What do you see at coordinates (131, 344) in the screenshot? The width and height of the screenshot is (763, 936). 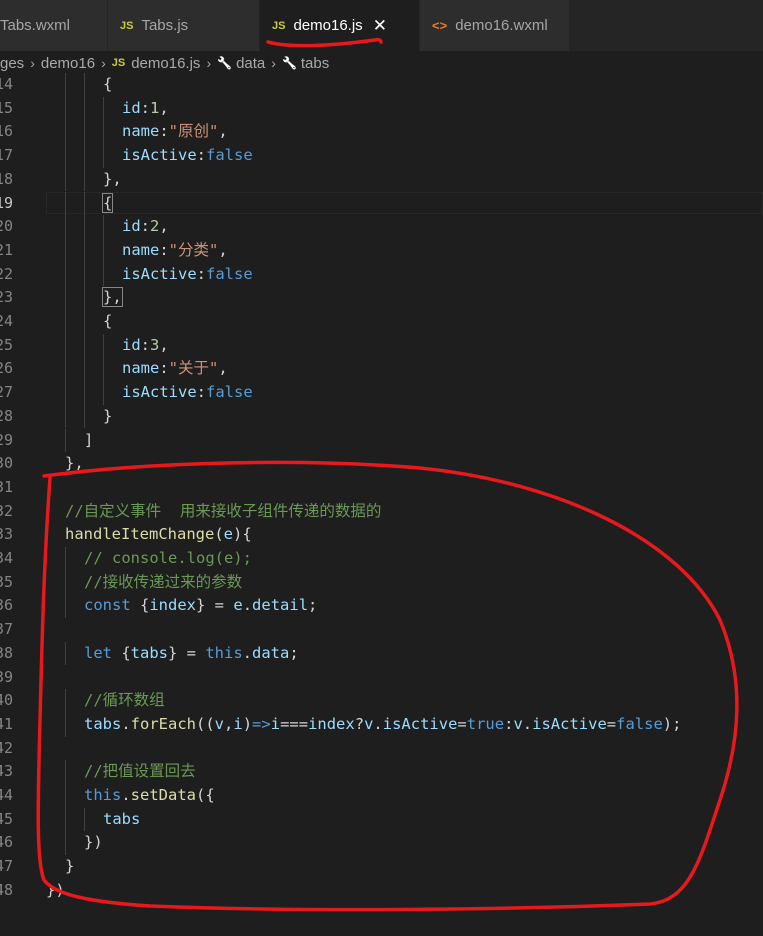 I see `code-token: id` at bounding box center [131, 344].